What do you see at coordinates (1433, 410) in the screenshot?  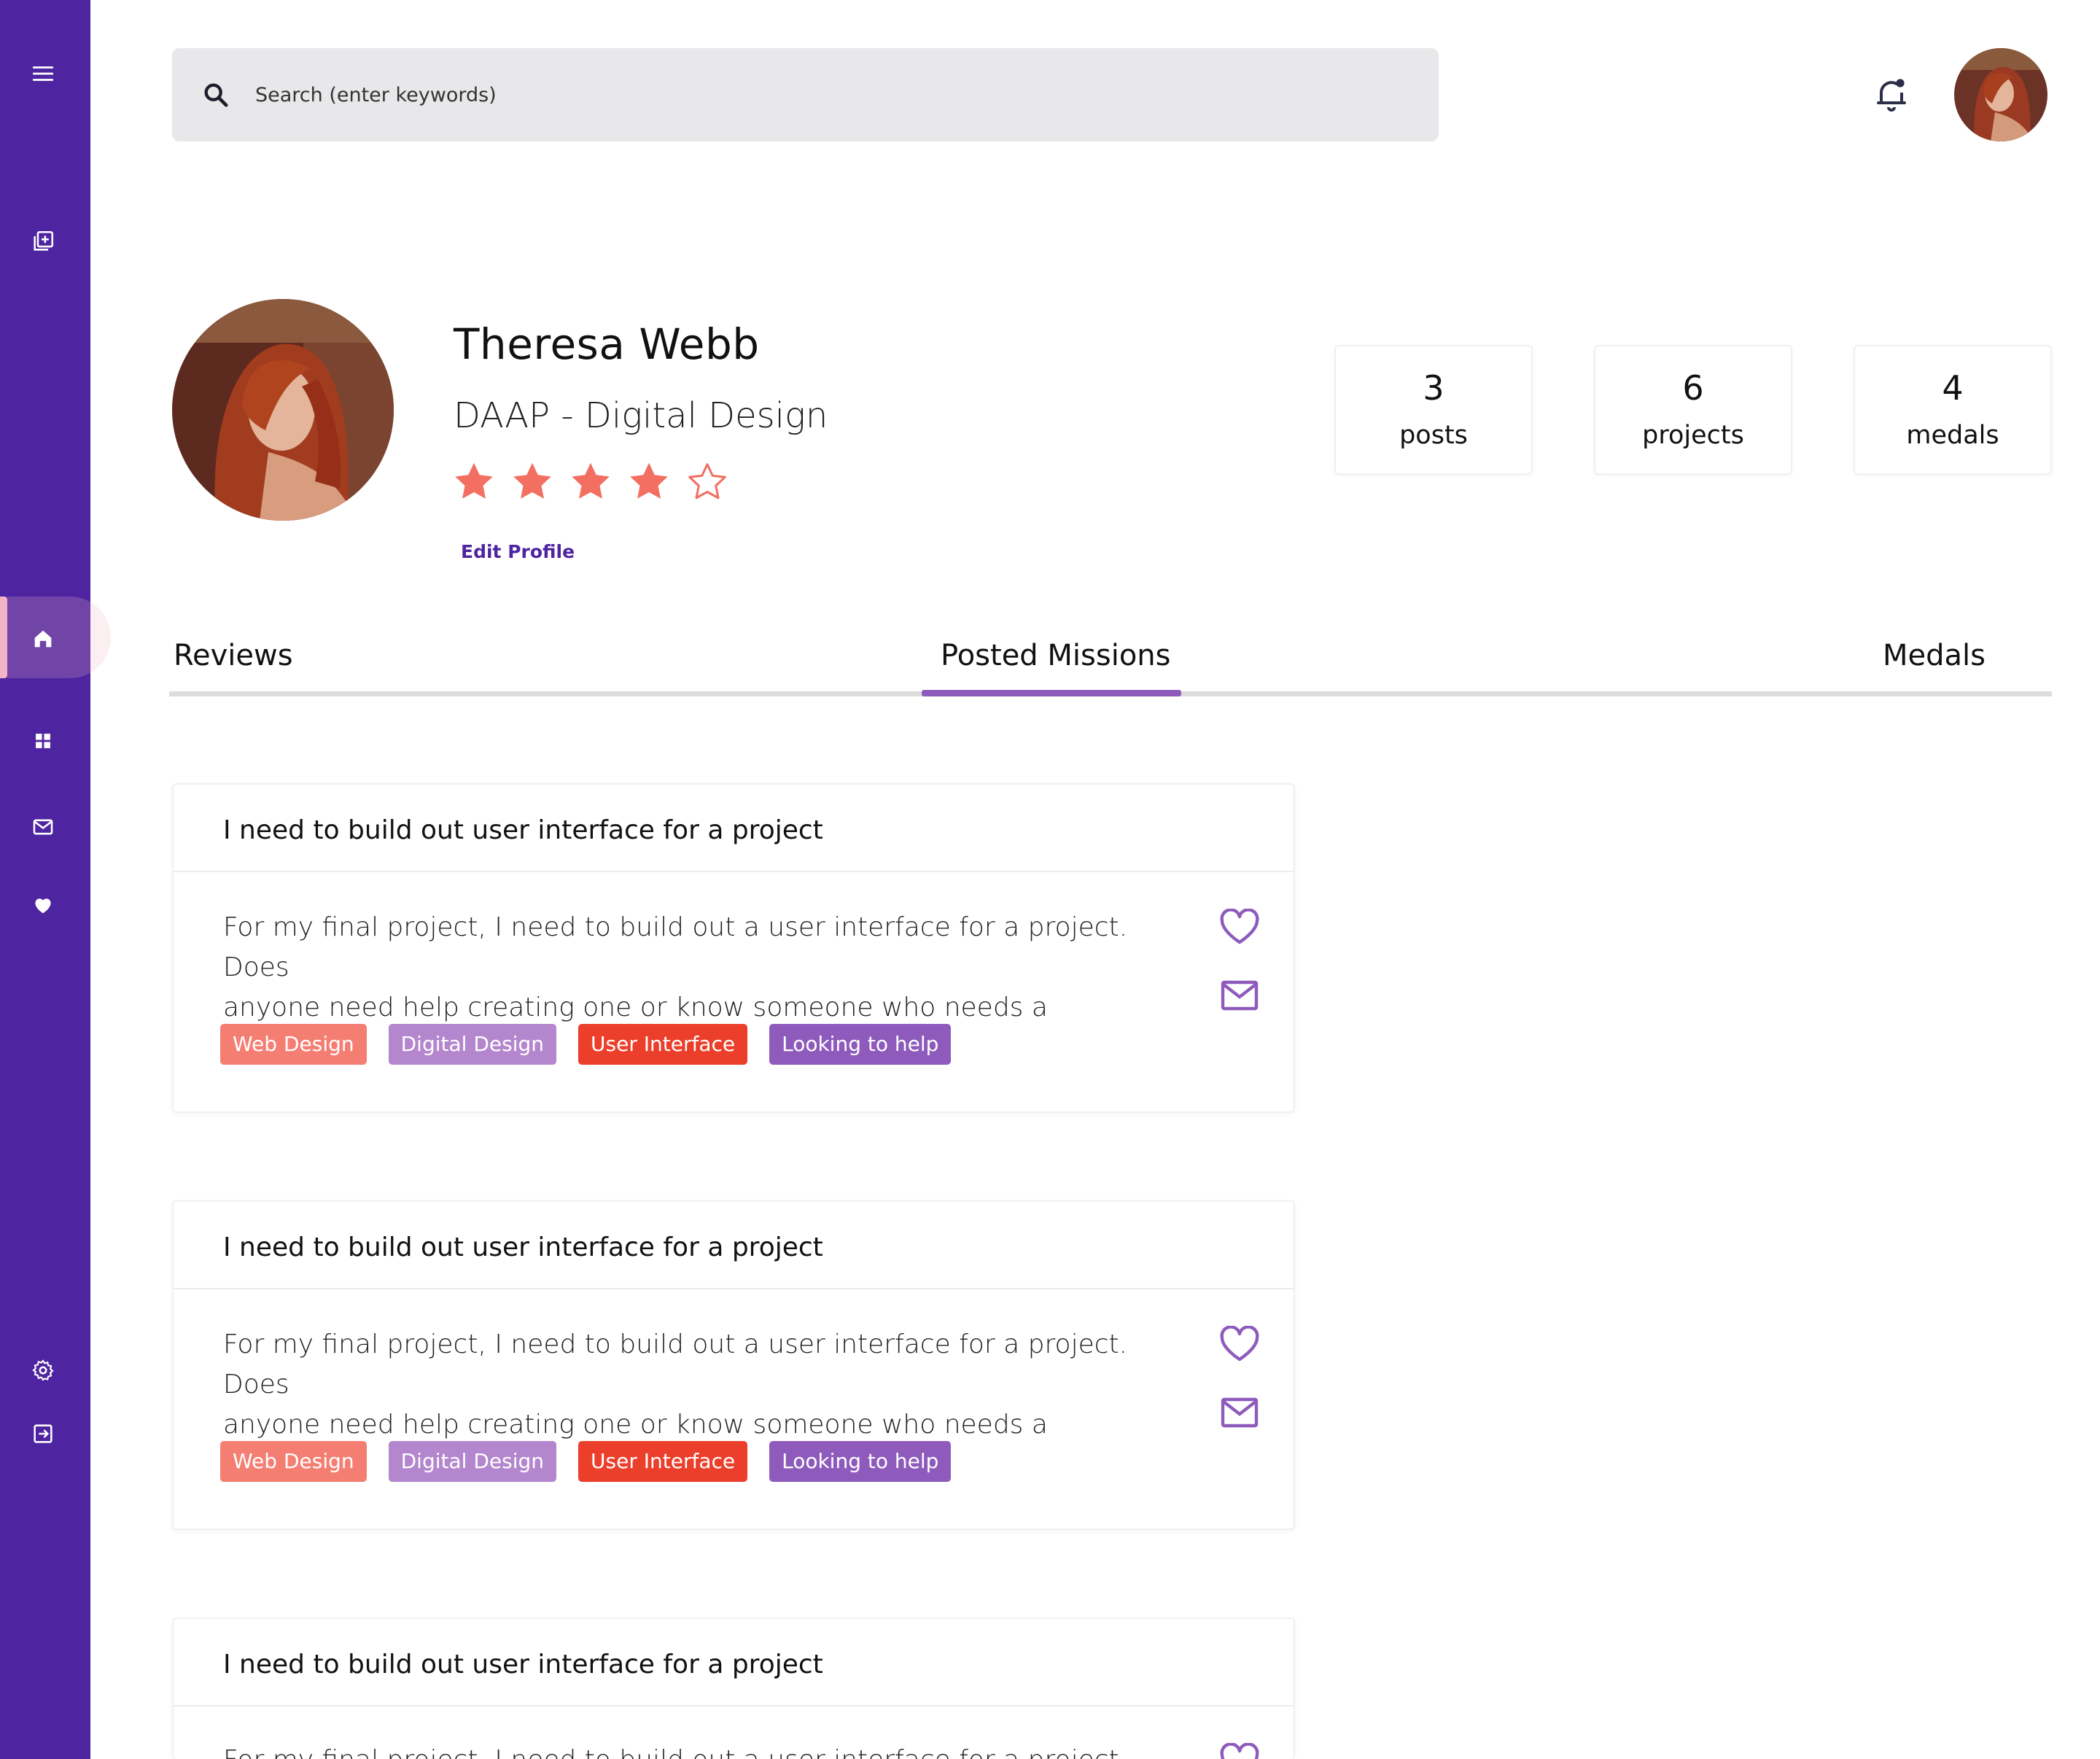 I see `stat-posts: 3 posts` at bounding box center [1433, 410].